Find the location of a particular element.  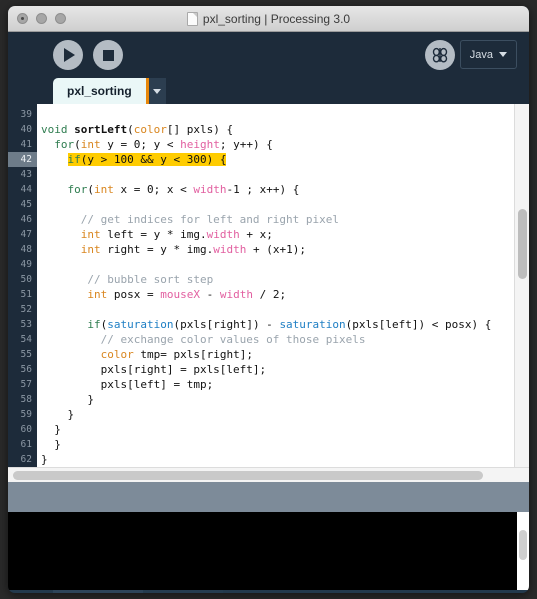

line-number: 40 is located at coordinates (26, 129).